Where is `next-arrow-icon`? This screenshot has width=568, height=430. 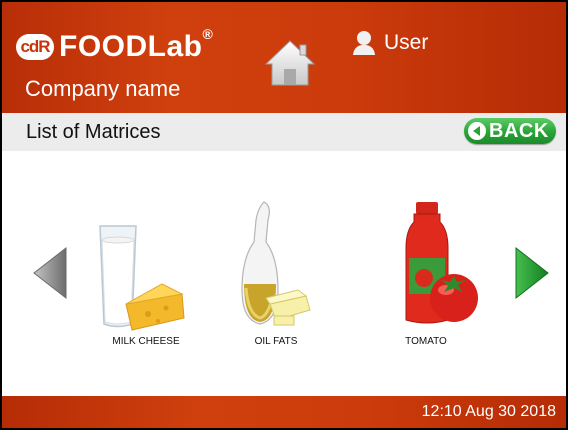 next-arrow-icon is located at coordinates (532, 273).